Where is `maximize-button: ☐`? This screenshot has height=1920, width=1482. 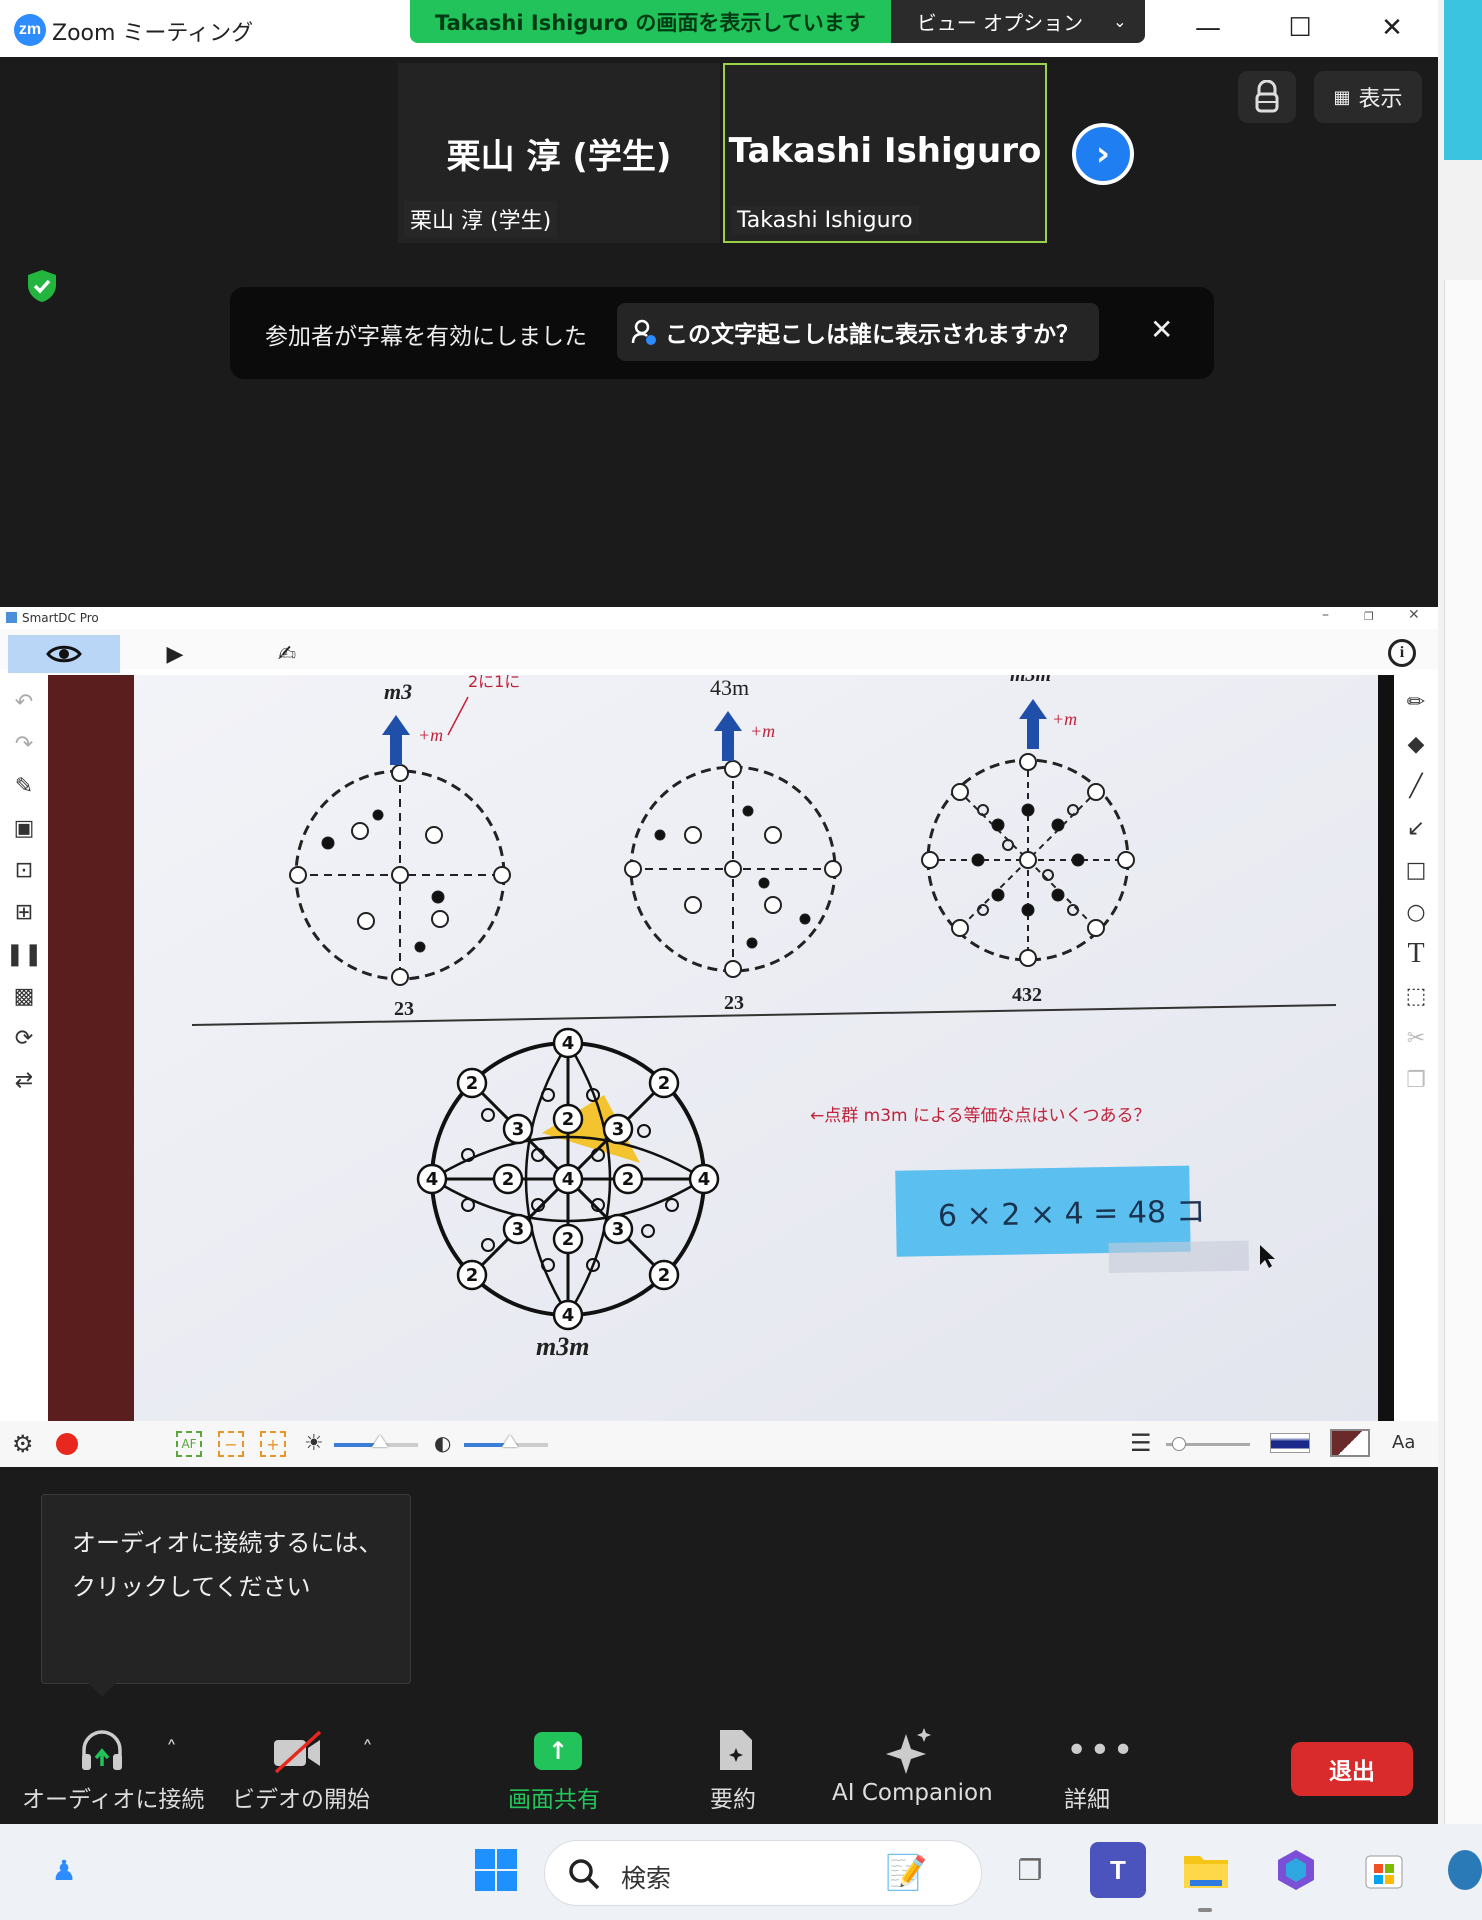
maximize-button: ☐ is located at coordinates (1300, 28).